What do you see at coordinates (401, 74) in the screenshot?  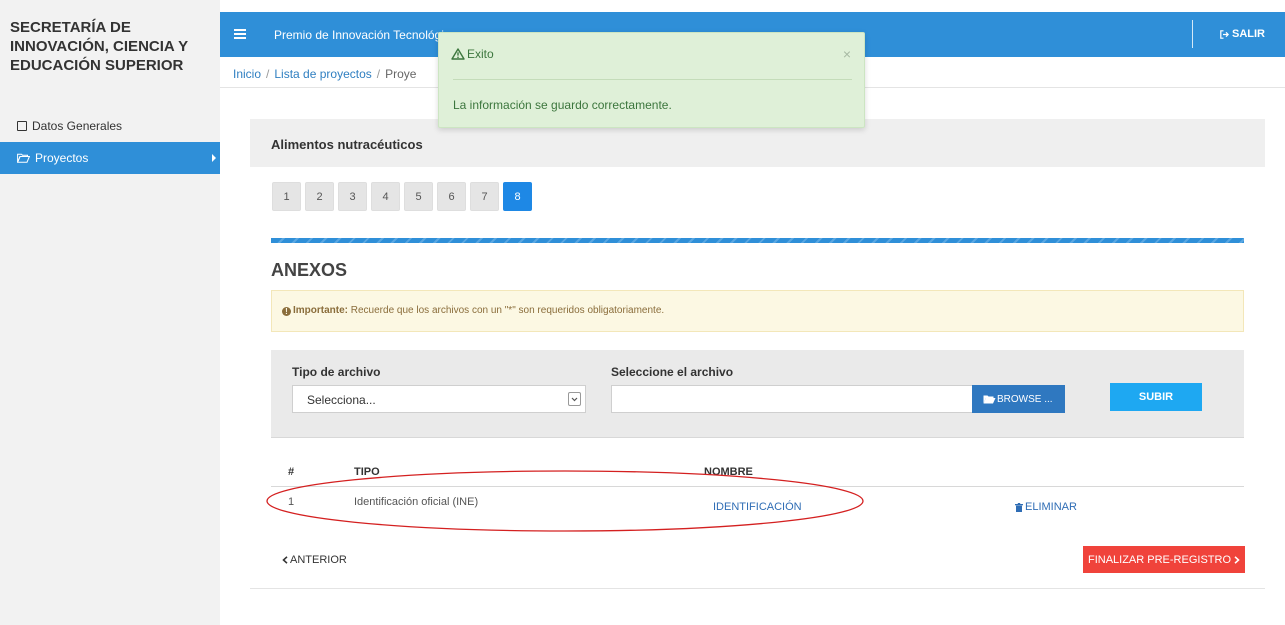 I see `breadcrumb-current: Proyecto` at bounding box center [401, 74].